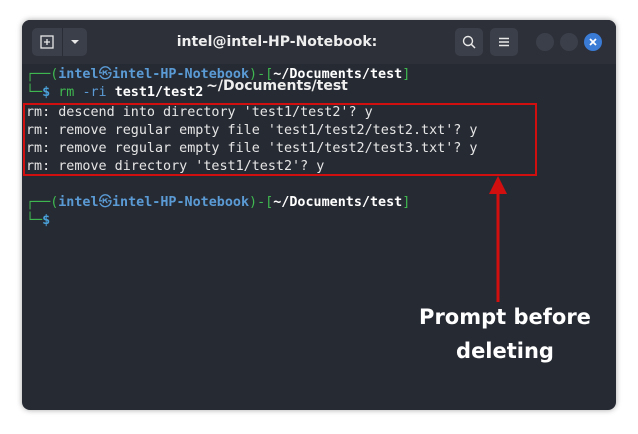 This screenshot has height=434, width=638. I want to click on maximize-button, so click(569, 42).